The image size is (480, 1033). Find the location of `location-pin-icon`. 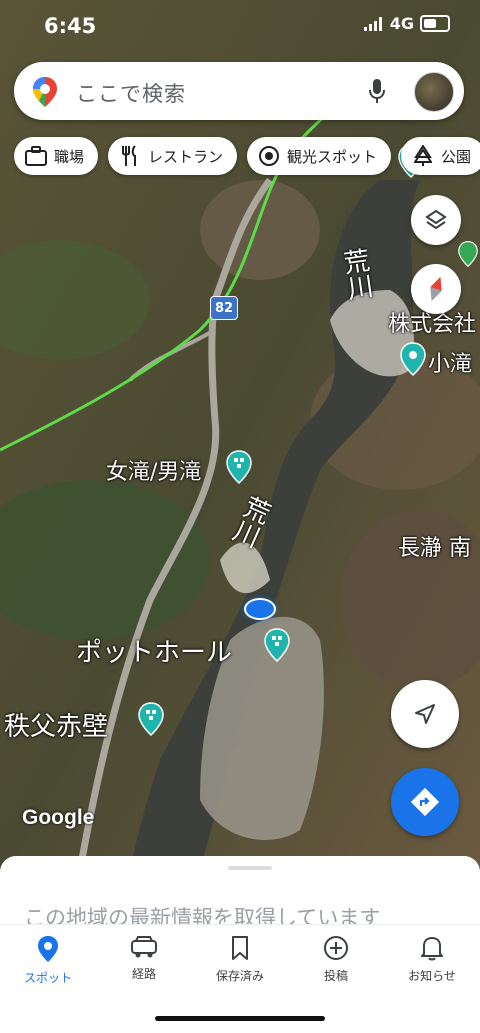

location-pin-icon is located at coordinates (48, 949).